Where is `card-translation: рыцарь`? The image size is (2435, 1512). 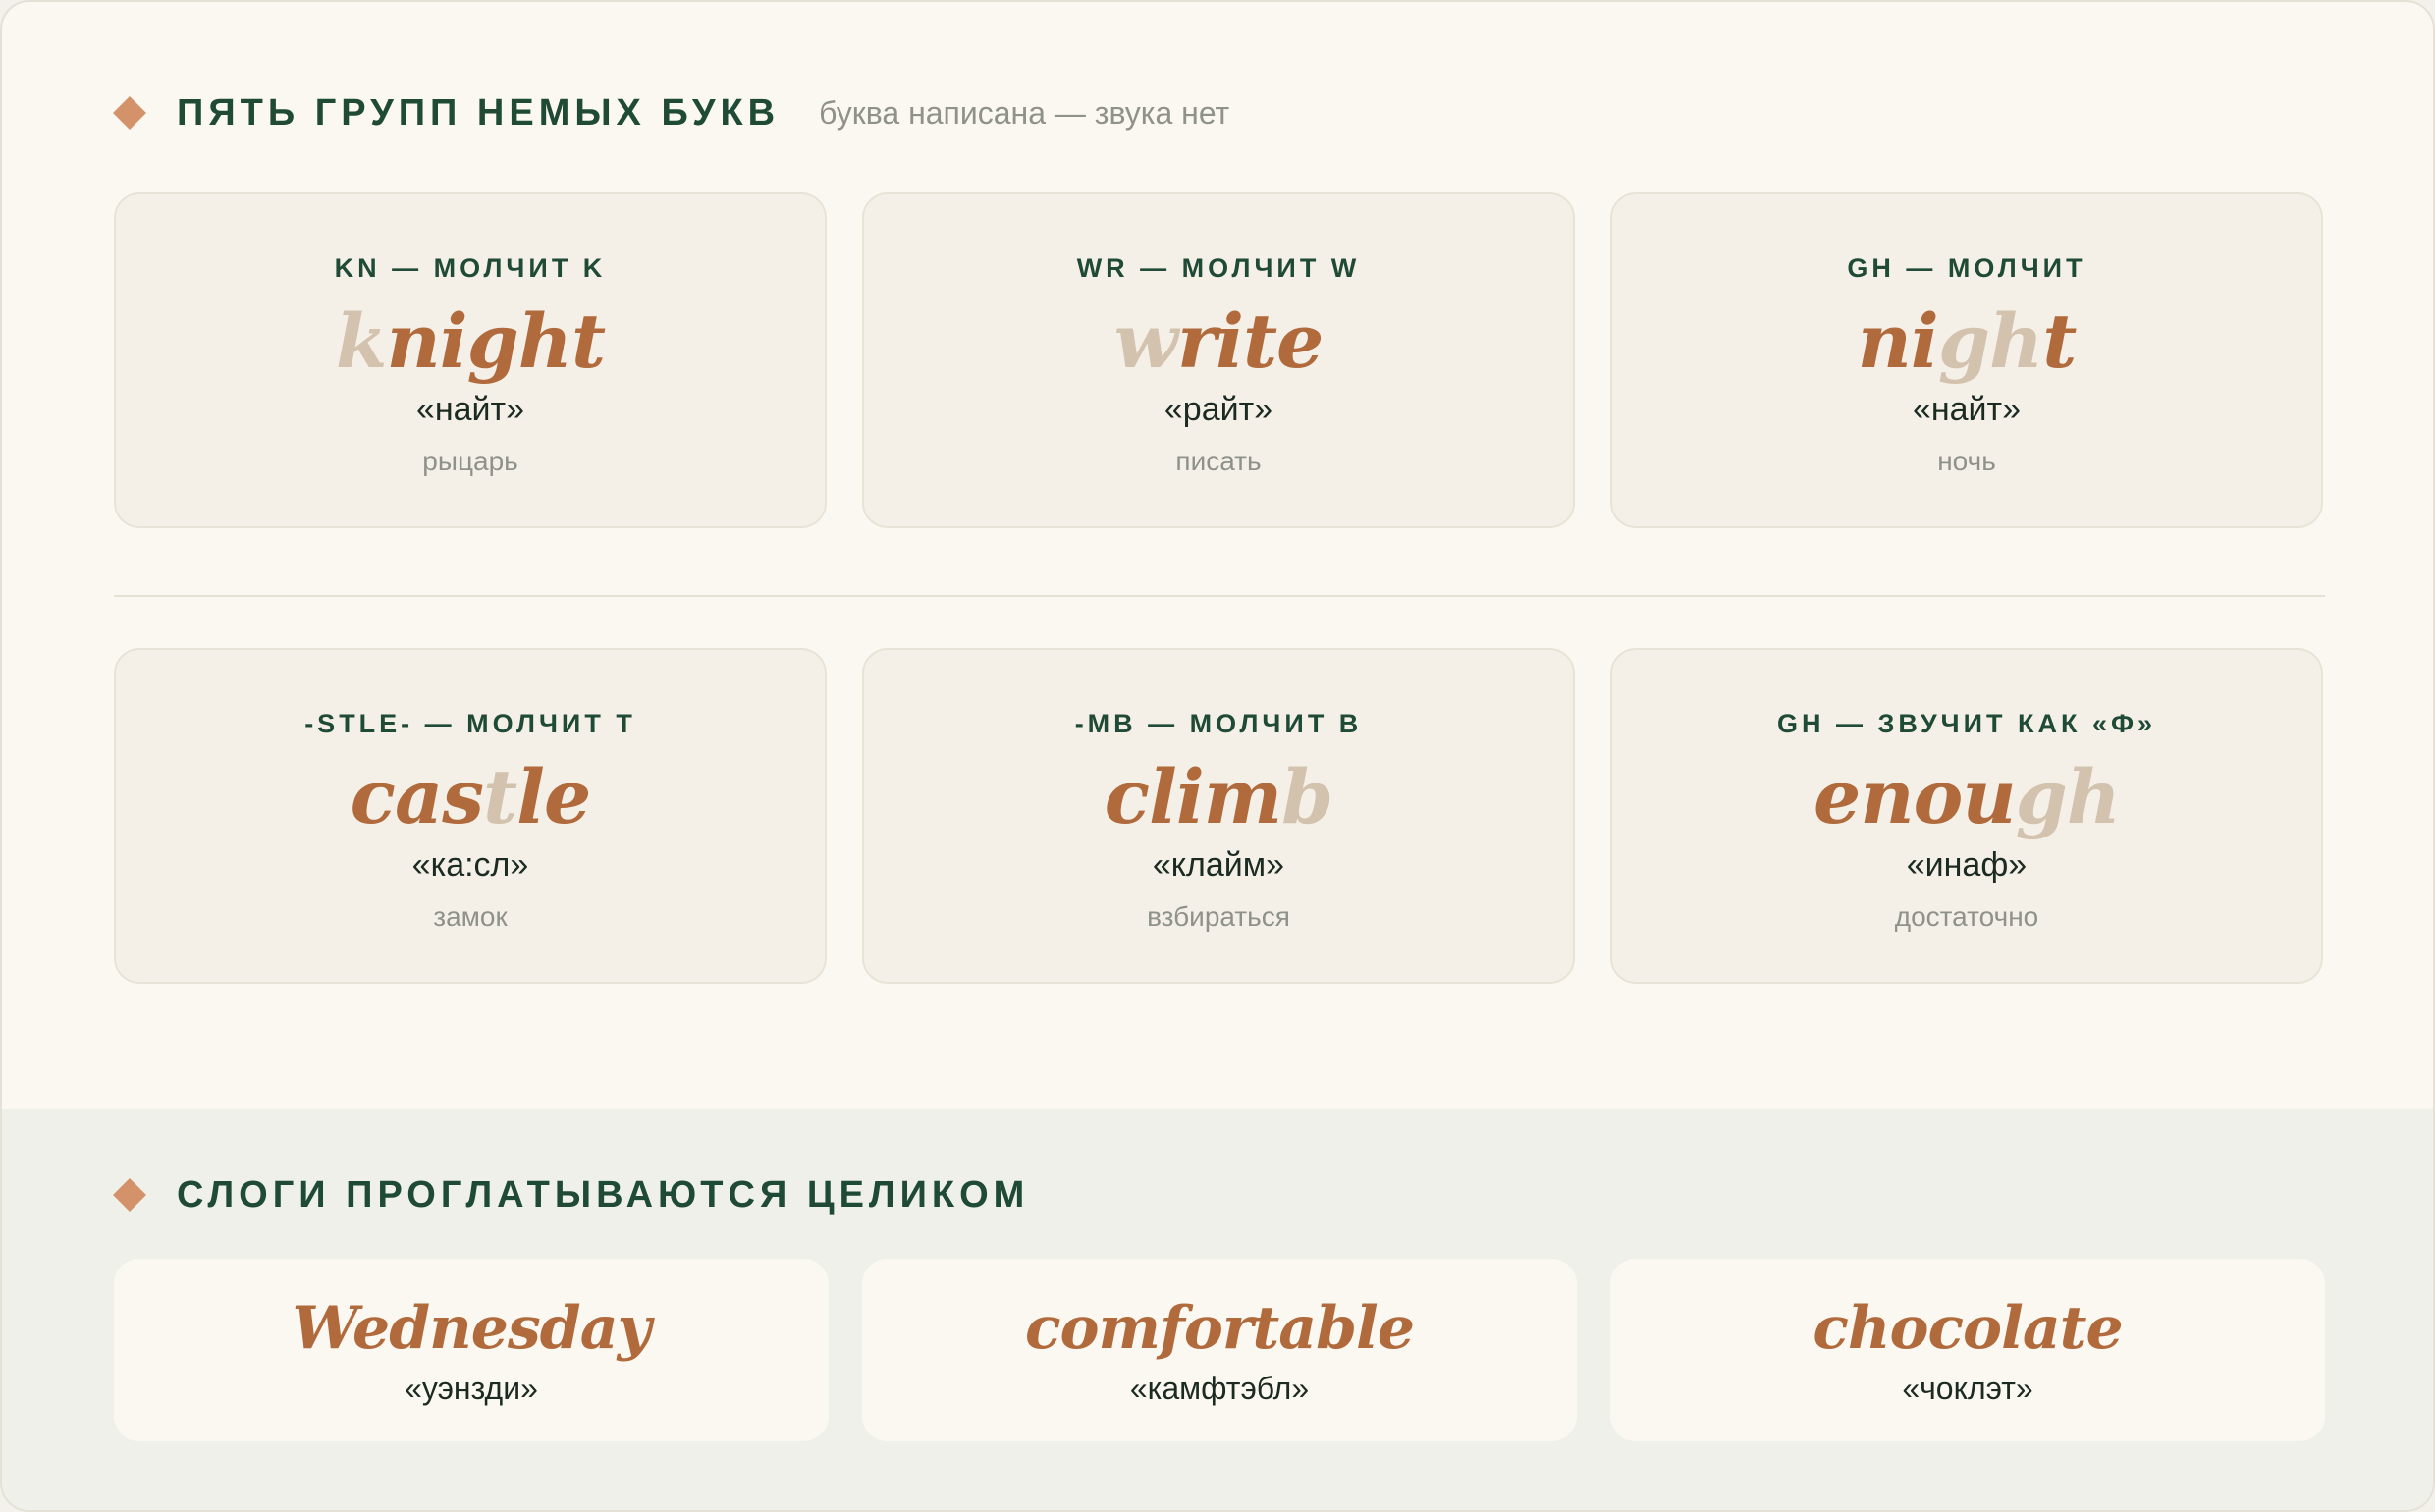
card-translation: рыцарь is located at coordinates (470, 461).